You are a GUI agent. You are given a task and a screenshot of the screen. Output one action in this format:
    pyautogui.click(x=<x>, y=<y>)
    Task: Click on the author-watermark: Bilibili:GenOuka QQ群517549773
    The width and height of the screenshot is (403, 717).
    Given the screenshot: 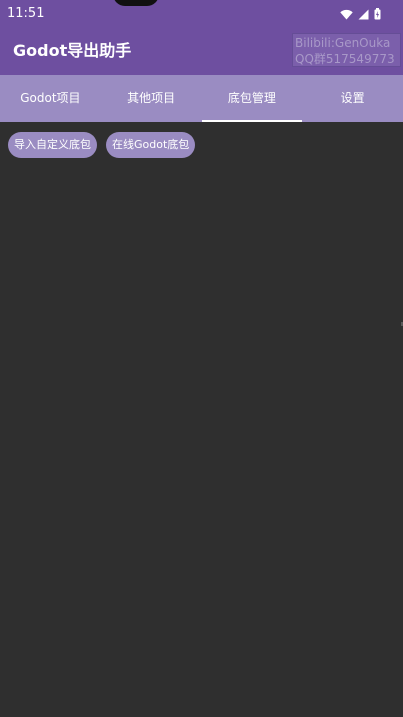 What is the action you would take?
    pyautogui.click(x=346, y=50)
    